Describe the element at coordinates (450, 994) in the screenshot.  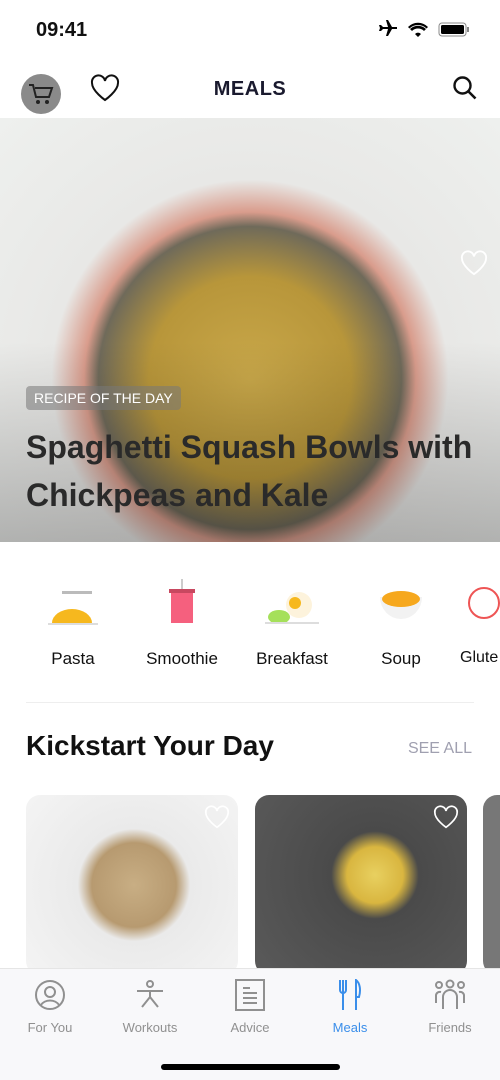
I see `friends-icon` at that location.